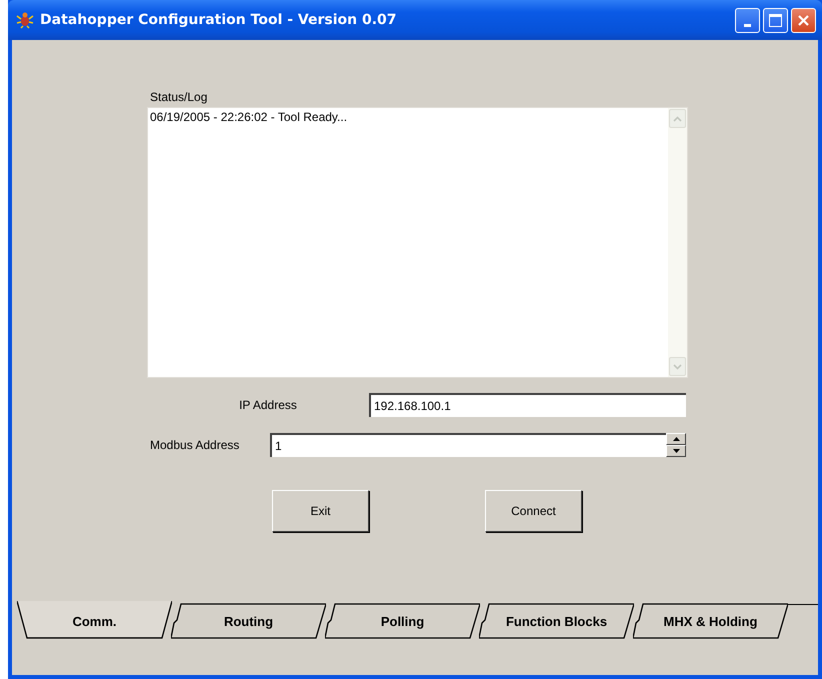  What do you see at coordinates (468, 445) in the screenshot?
I see `modbus-address-field: 1` at bounding box center [468, 445].